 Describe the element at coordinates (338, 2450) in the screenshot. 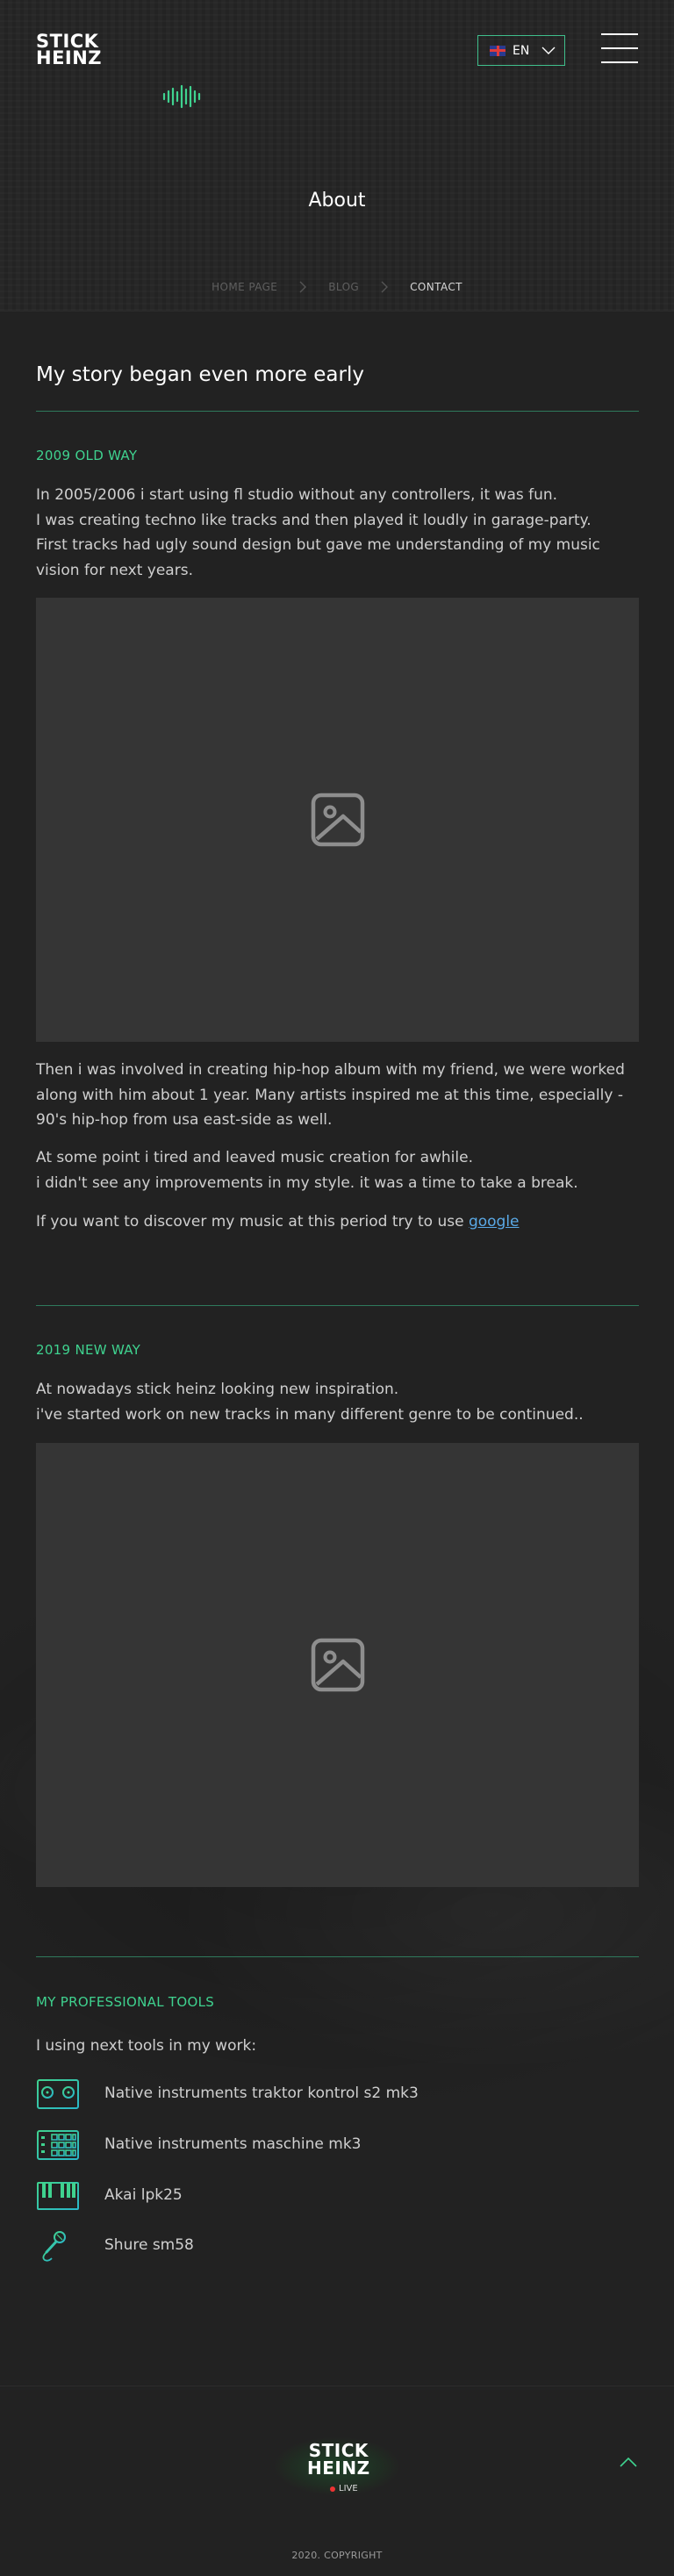

I see `footer-logo-line-1: STICK` at that location.